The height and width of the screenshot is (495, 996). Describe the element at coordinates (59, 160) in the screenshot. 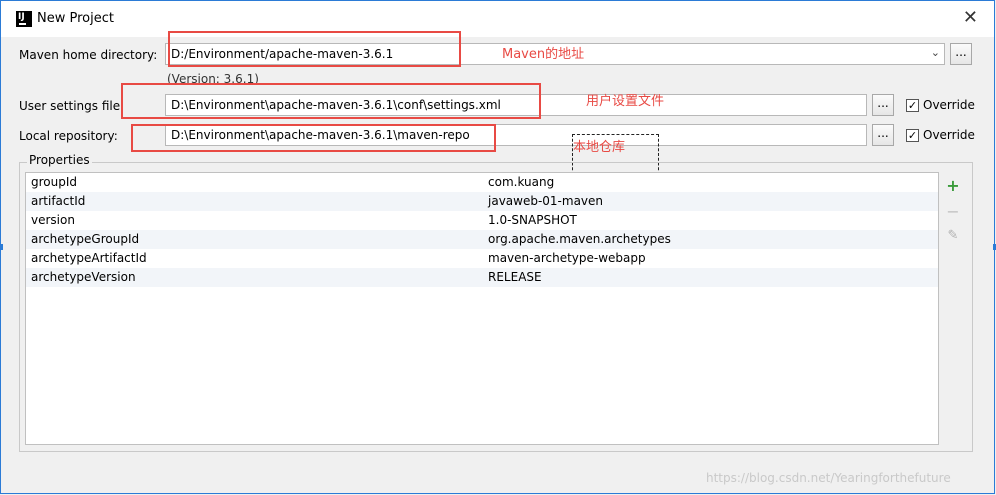

I see `properties-title: Properties` at that location.